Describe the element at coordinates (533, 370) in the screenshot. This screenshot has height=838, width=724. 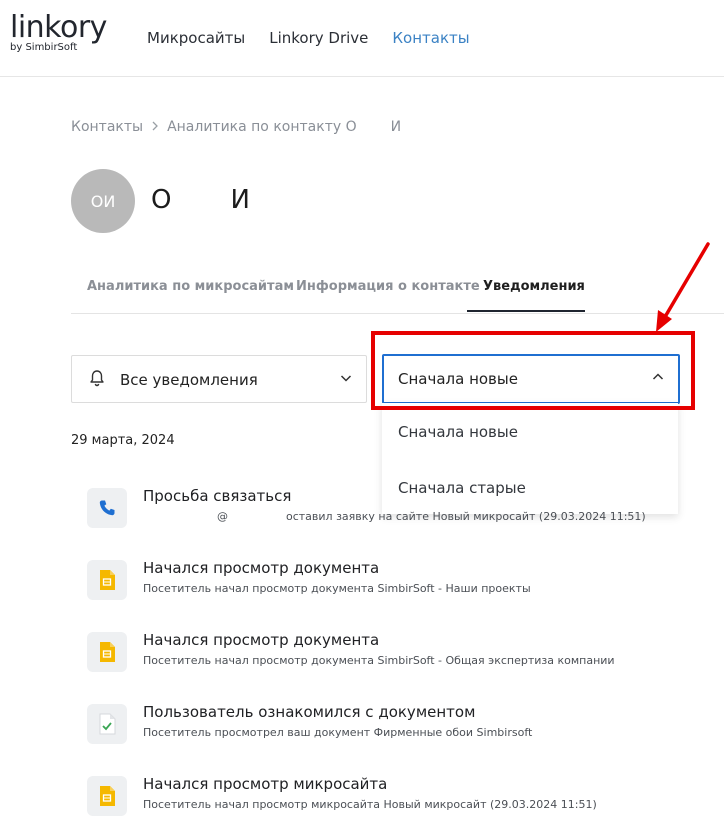
I see `annotation-highlight-box` at that location.